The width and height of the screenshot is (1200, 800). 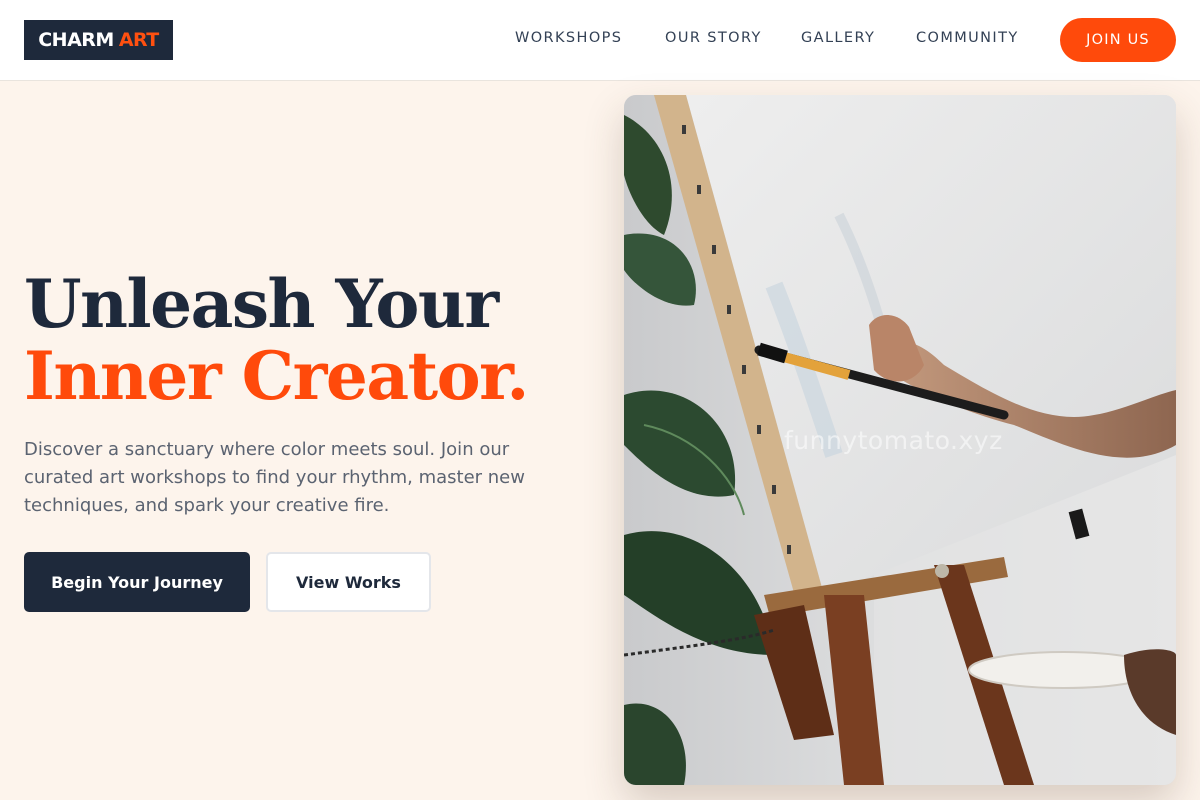 I want to click on headline-line-1: Unleash Your, so click(x=261, y=304).